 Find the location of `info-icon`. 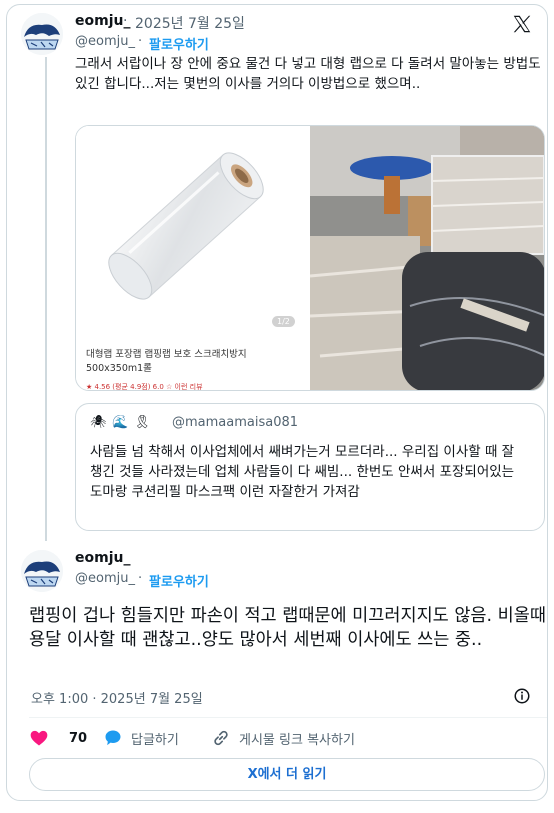

info-icon is located at coordinates (522, 696).